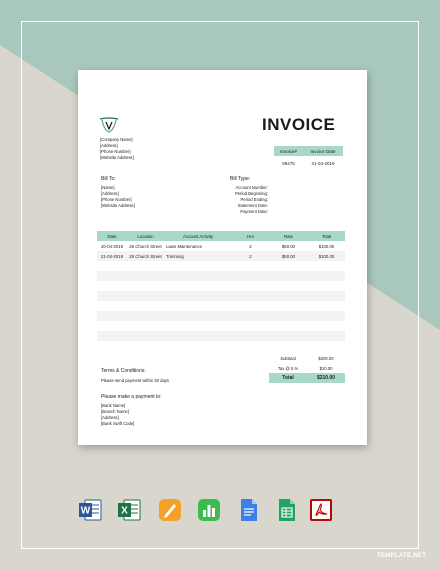  I want to click on invoice-date-header: Invoice Date, so click(323, 151).